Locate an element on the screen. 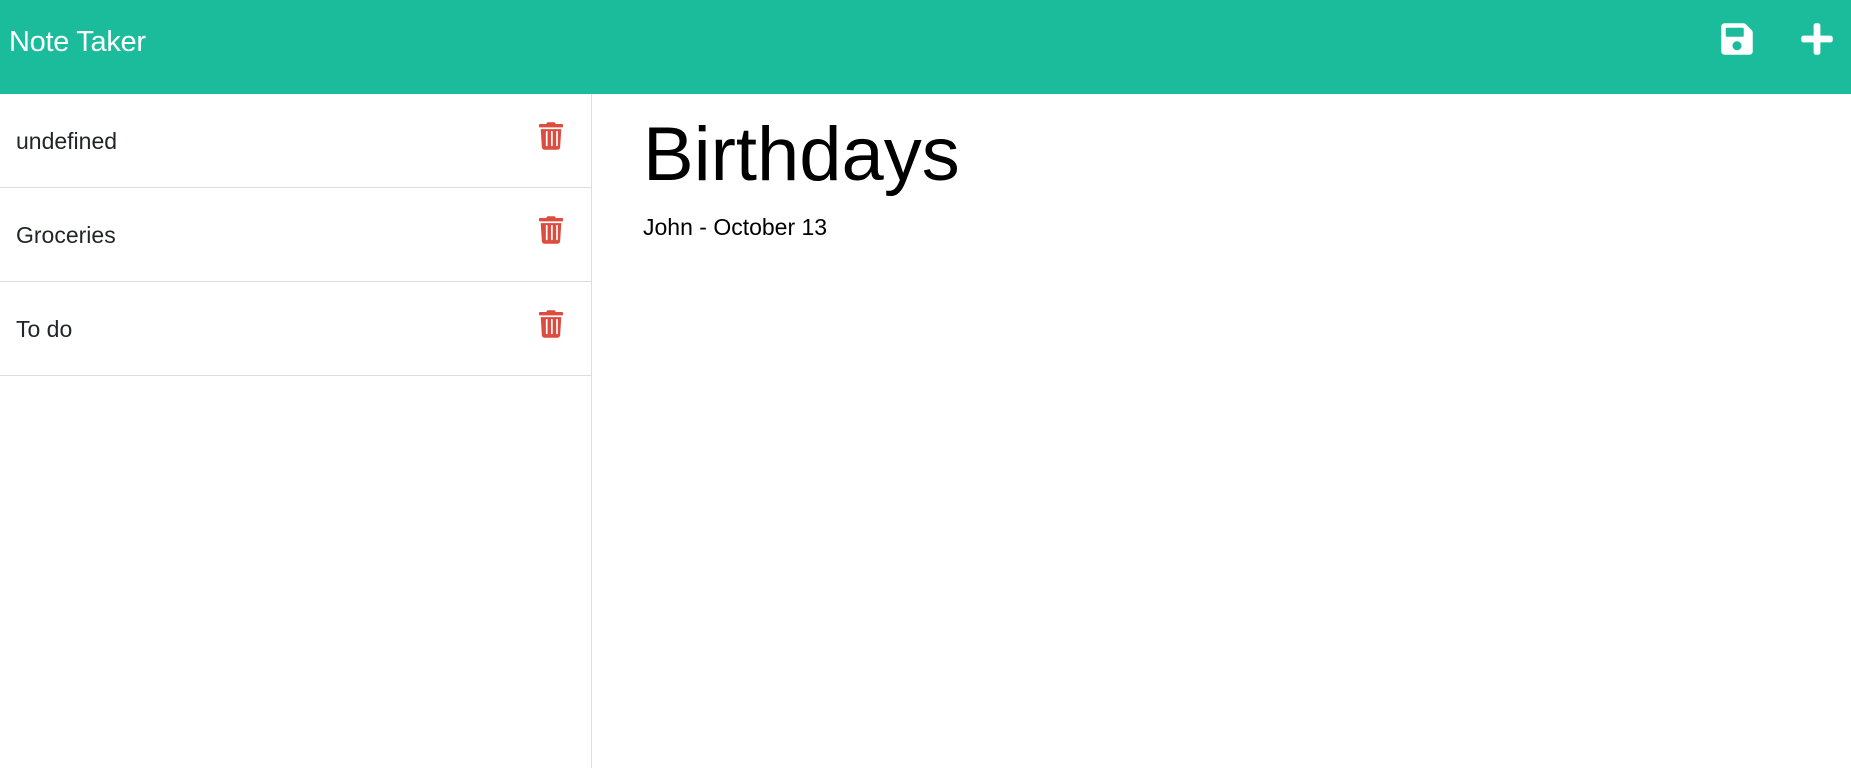  note-list-item-title: To do is located at coordinates (44, 329).